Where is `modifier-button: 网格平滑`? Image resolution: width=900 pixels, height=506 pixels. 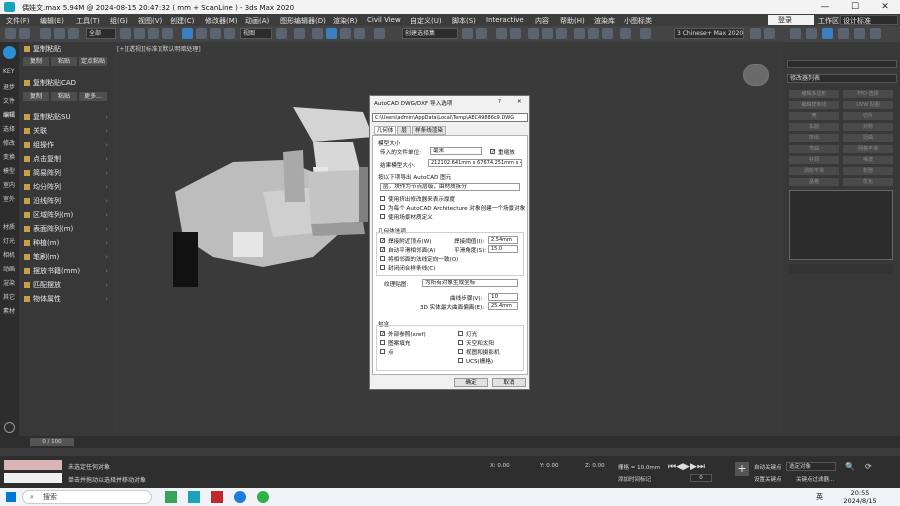
modifier-button: 网格平滑 is located at coordinates (868, 149).